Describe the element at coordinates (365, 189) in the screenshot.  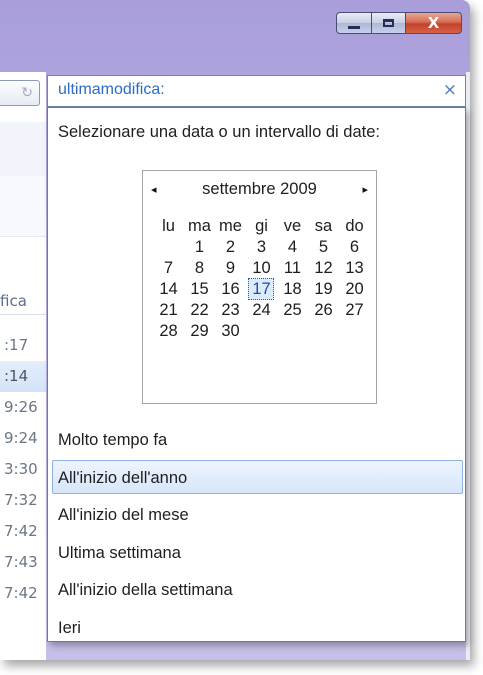
I see `next-month-icon: ▸` at that location.